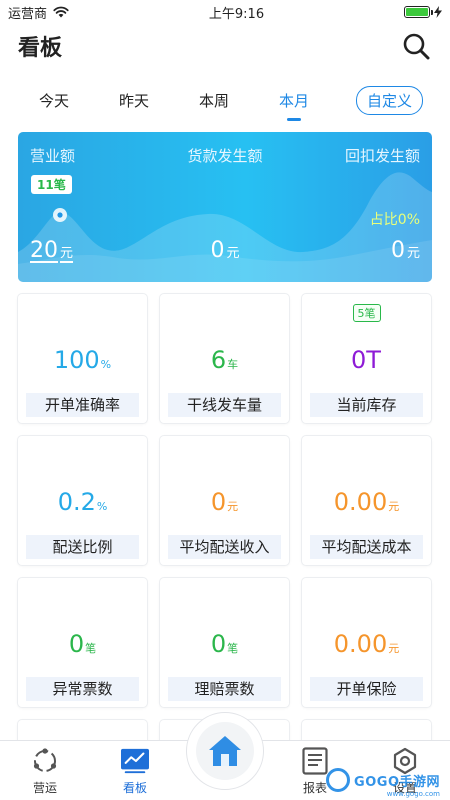 The width and height of the screenshot is (450, 800). Describe the element at coordinates (53, 156) in the screenshot. I see `summary-label-revenue: 营业额` at that location.